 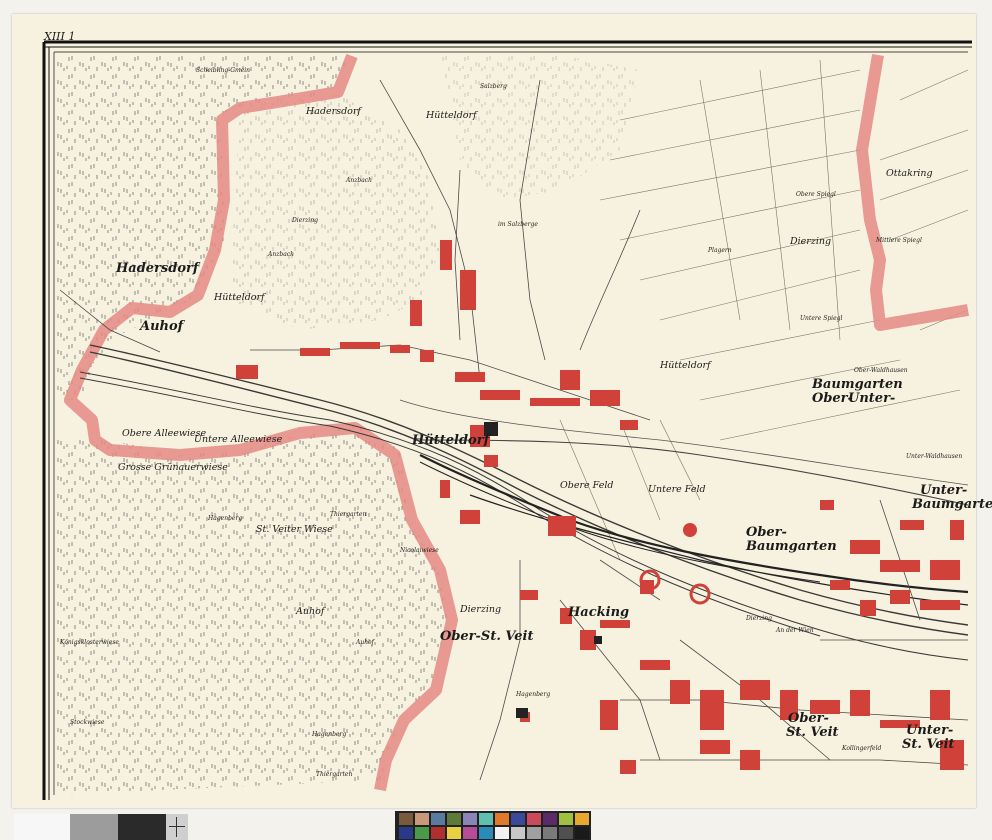 What do you see at coordinates (224, 518) in the screenshot?
I see `label-hagenberg-1: Hagenberg` at bounding box center [224, 518].